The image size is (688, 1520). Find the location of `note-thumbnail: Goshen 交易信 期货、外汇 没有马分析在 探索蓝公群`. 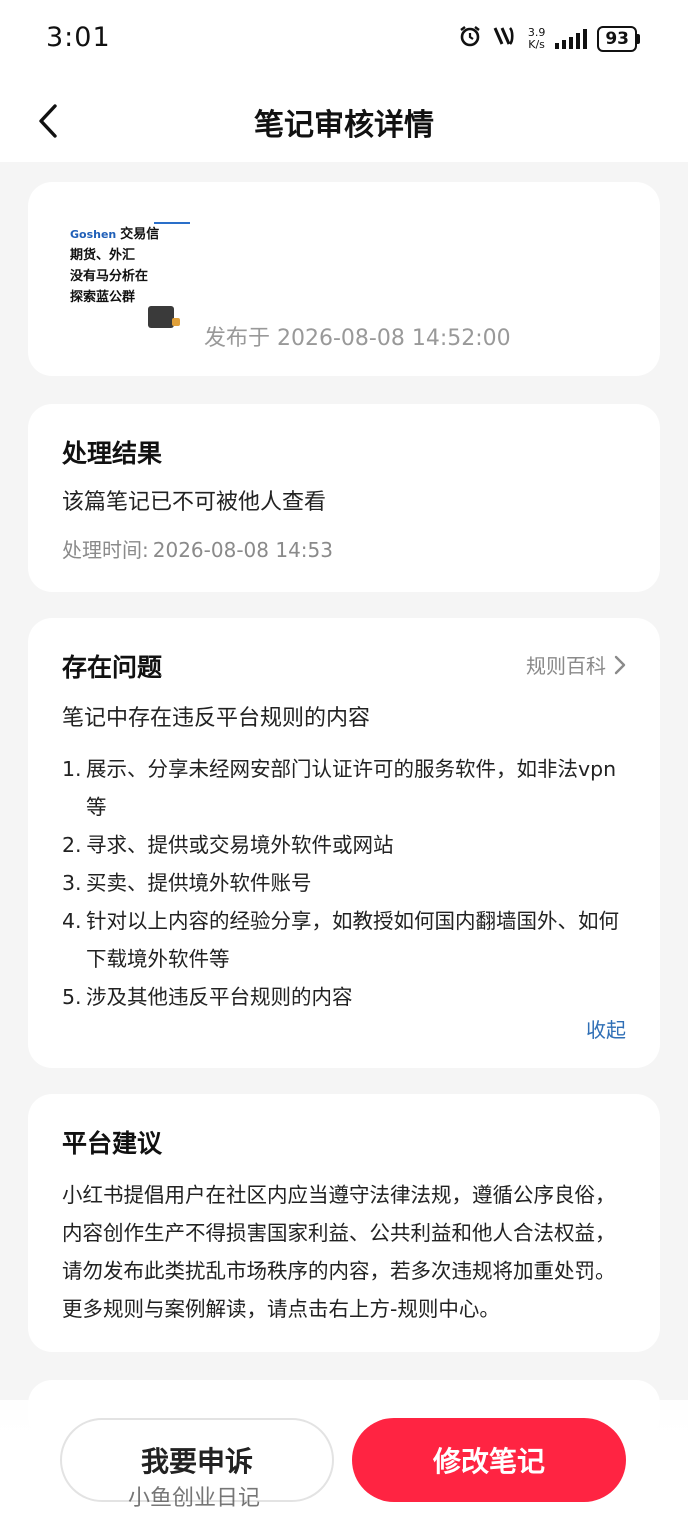

note-thumbnail: Goshen 交易信 期货、外汇 没有马分析在 探索蓝公群 is located at coordinates (135, 267).